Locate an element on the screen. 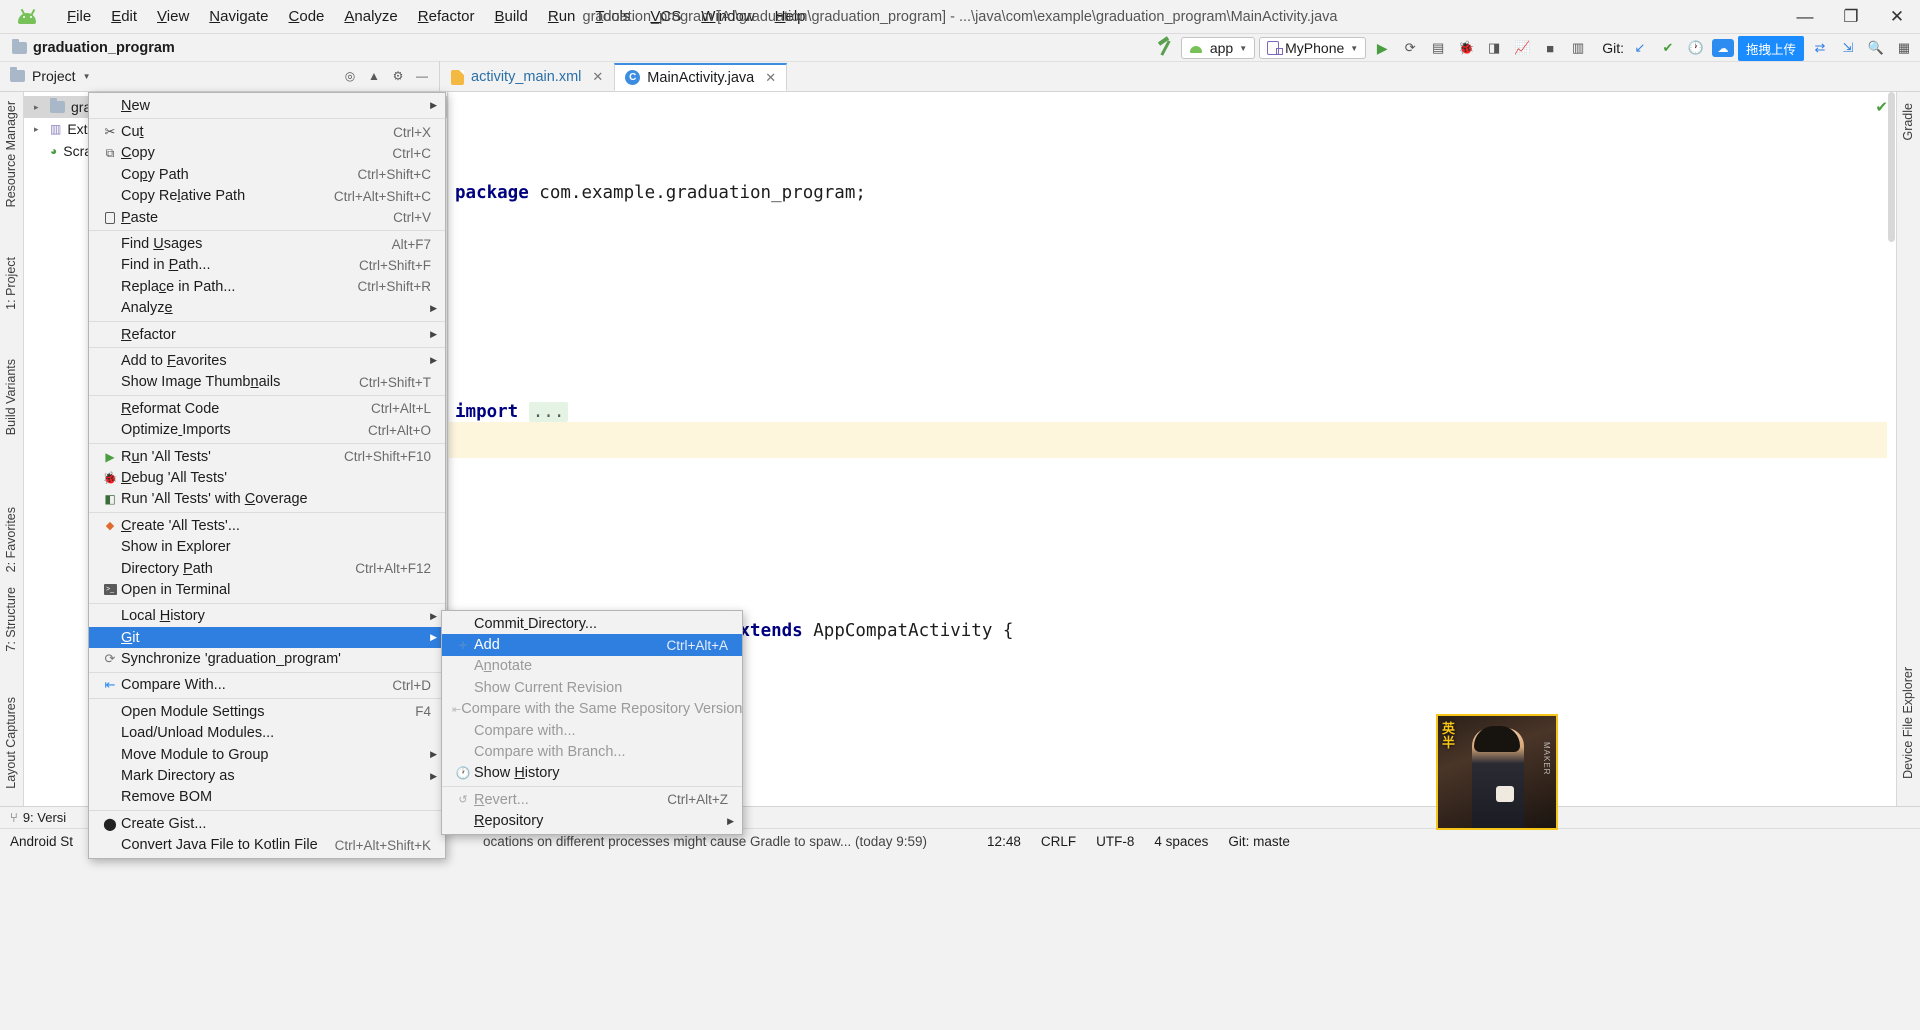 The image size is (1920, 1030). menu-build: Build is located at coordinates (510, 16).